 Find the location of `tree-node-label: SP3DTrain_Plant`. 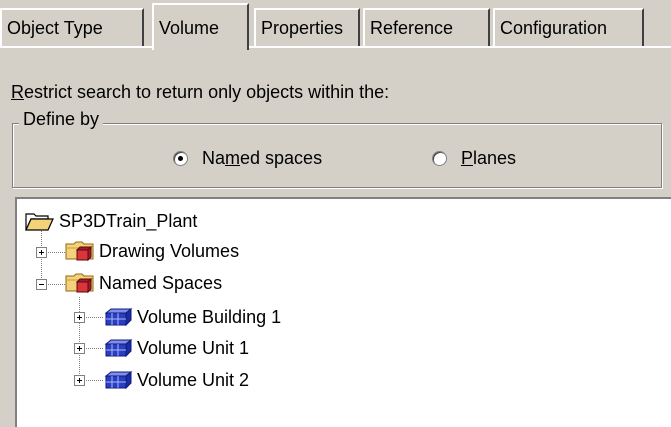

tree-node-label: SP3DTrain_Plant is located at coordinates (128, 220).